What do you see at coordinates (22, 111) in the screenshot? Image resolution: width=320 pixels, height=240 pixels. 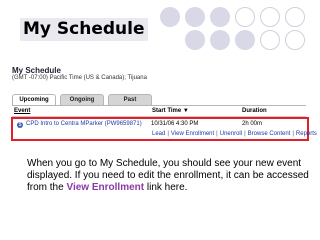 I see `column-header-event: Event` at bounding box center [22, 111].